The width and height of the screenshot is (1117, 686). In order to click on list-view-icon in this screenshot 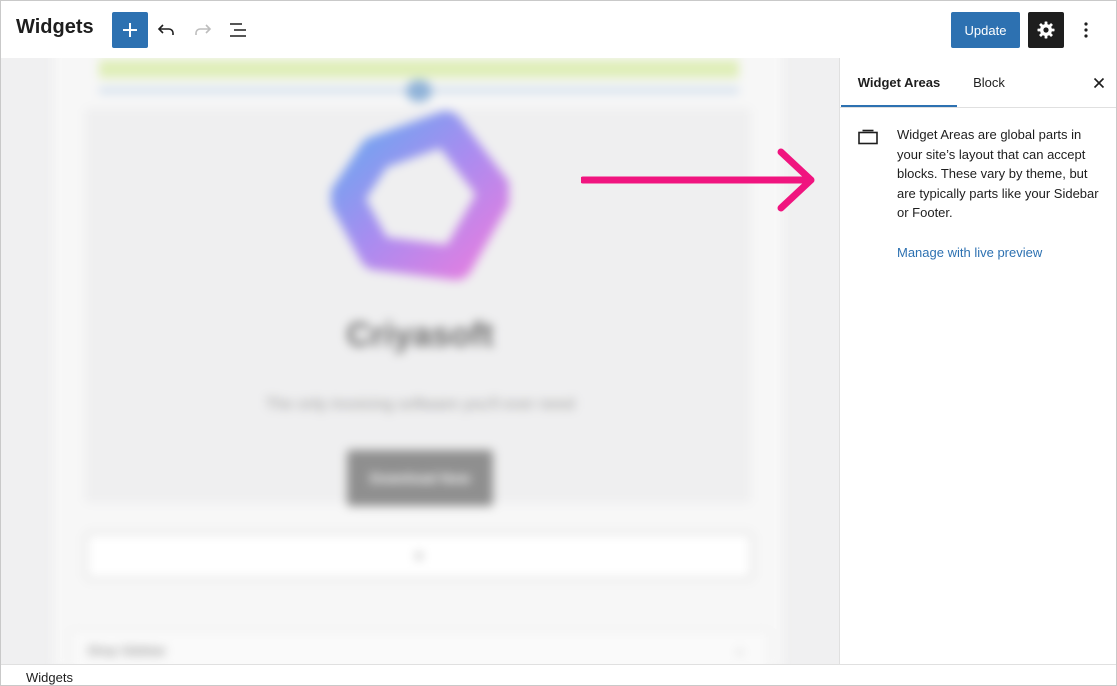, I will do `click(238, 30)`.